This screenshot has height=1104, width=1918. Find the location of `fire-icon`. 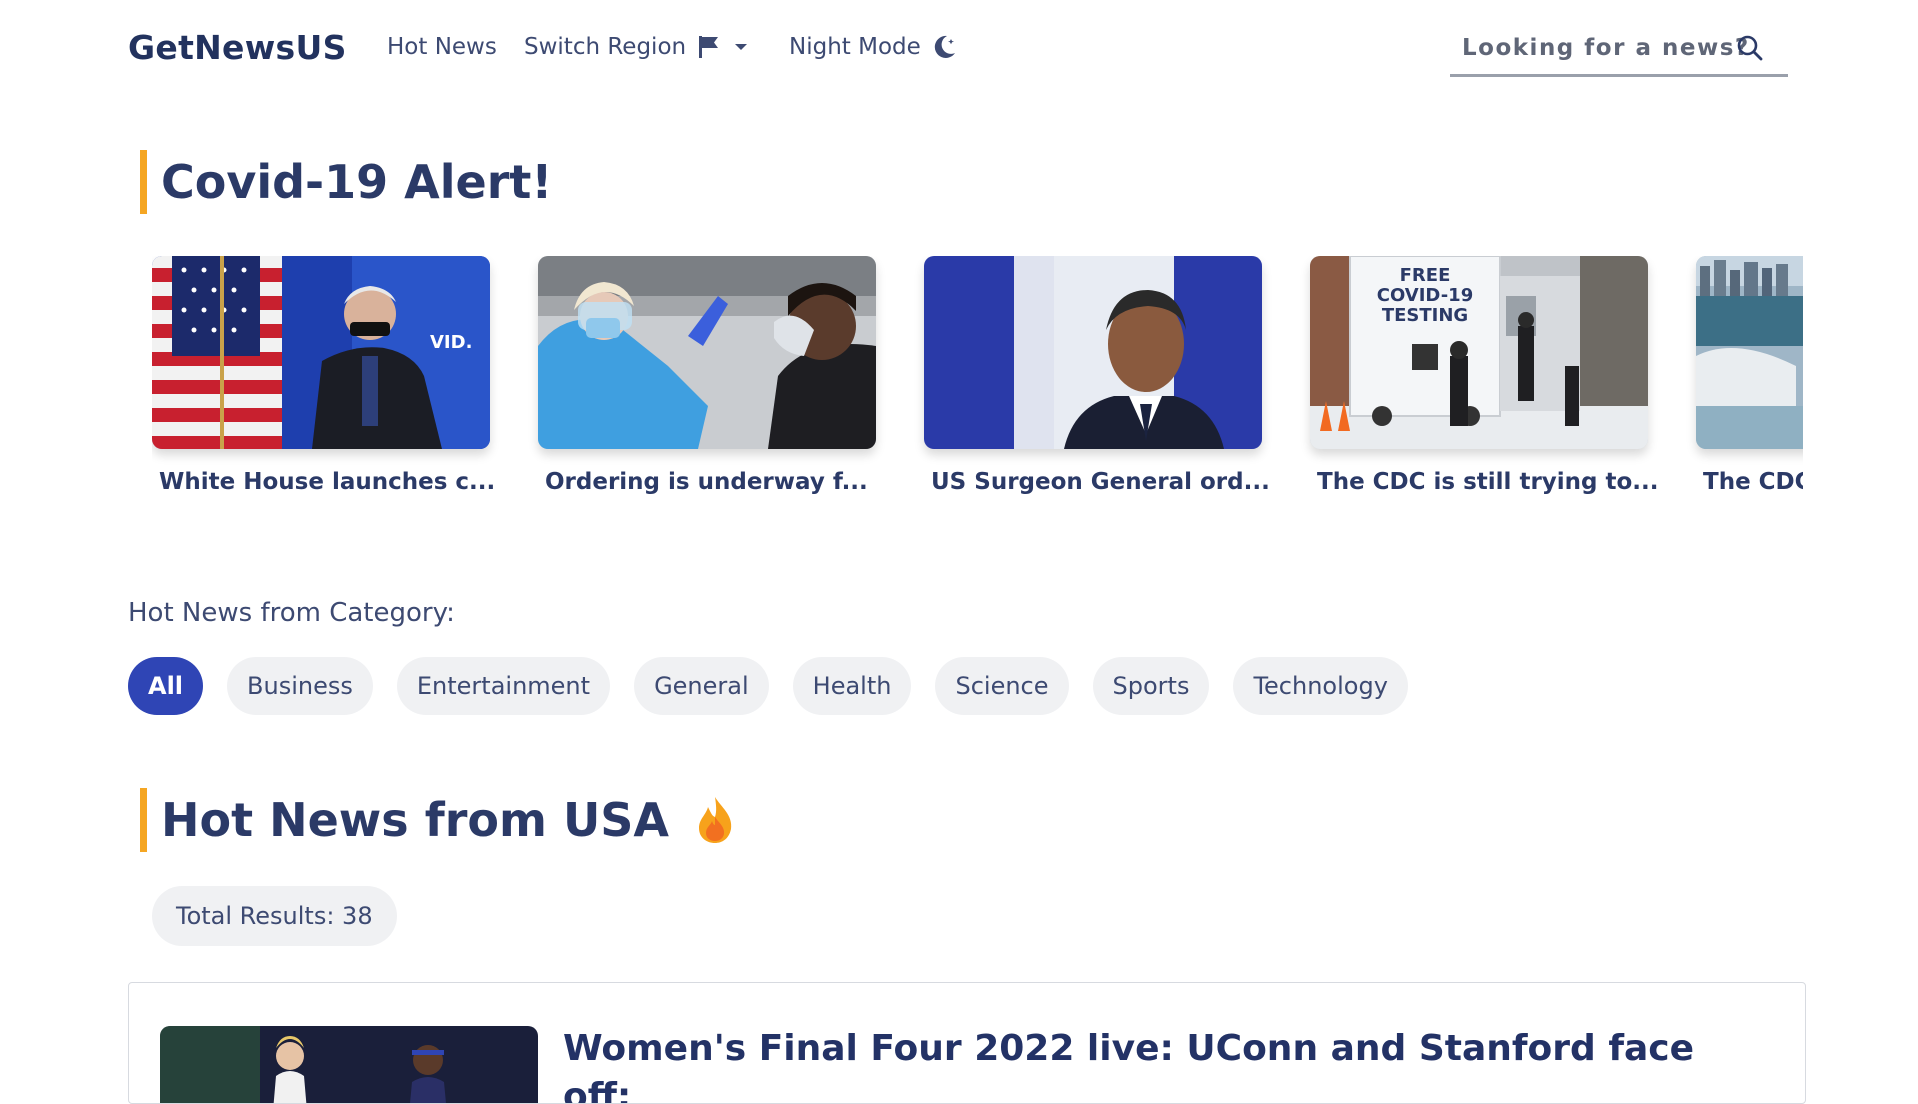

fire-icon is located at coordinates (715, 820).